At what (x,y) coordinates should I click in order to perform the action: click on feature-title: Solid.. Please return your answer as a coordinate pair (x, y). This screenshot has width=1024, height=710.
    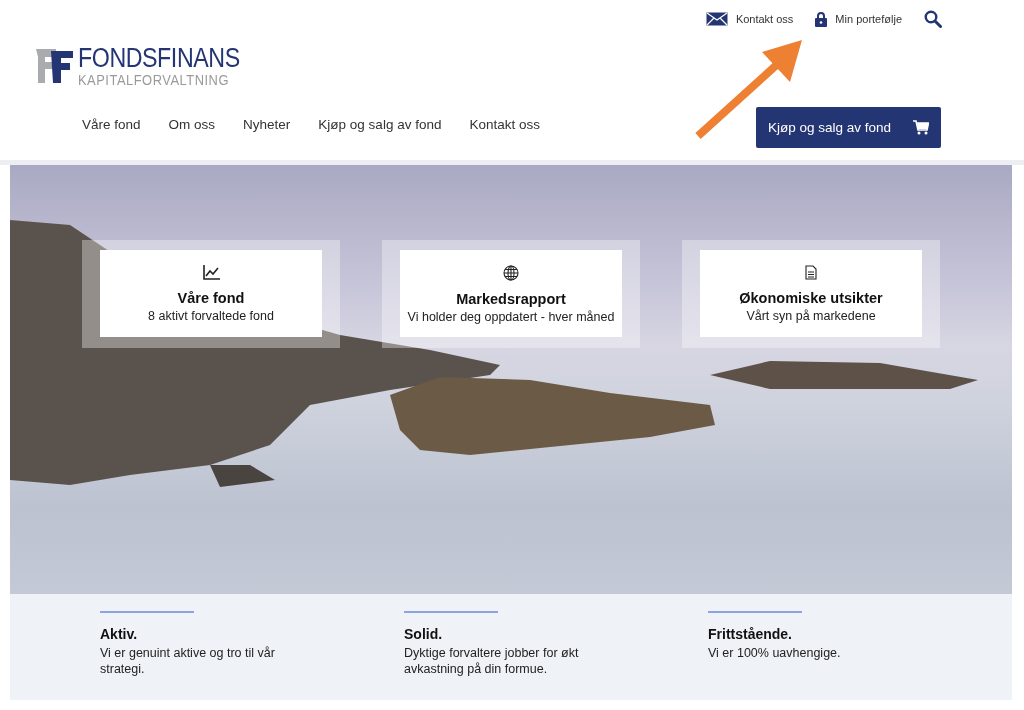
    Looking at the image, I should click on (424, 634).